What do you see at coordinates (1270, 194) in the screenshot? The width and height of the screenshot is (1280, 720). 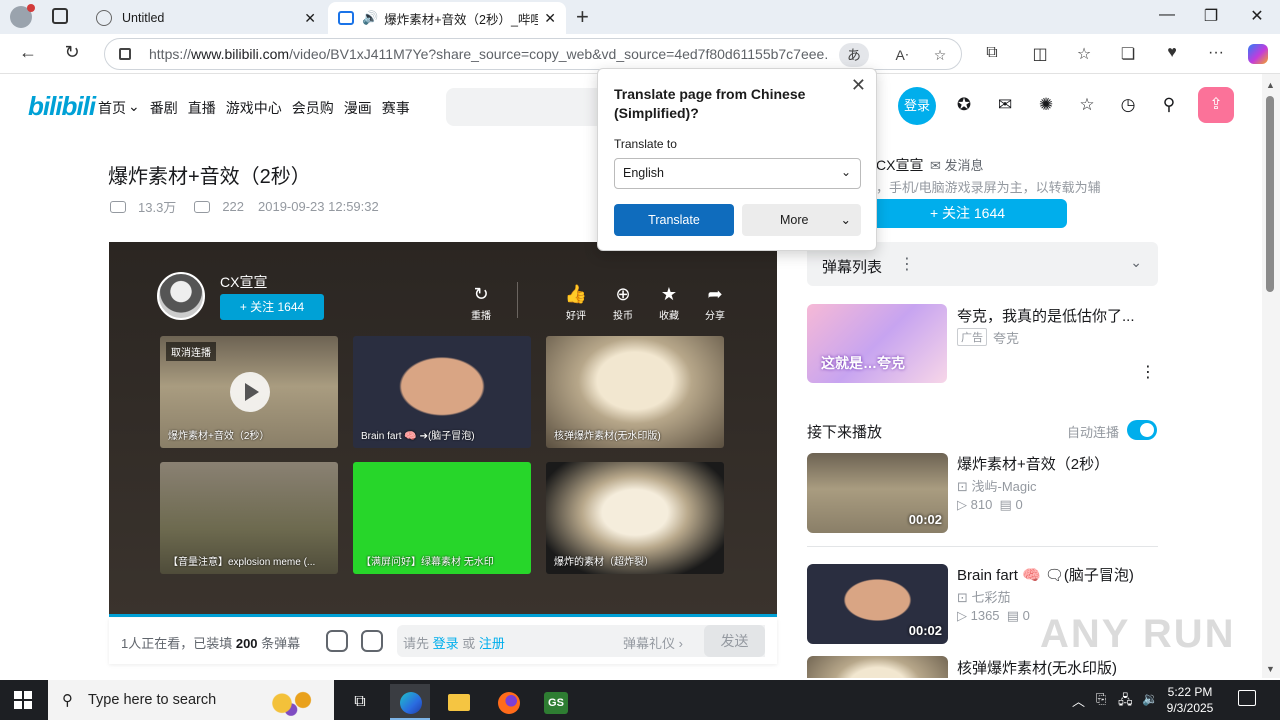 I see `scrollbar-thumb` at bounding box center [1270, 194].